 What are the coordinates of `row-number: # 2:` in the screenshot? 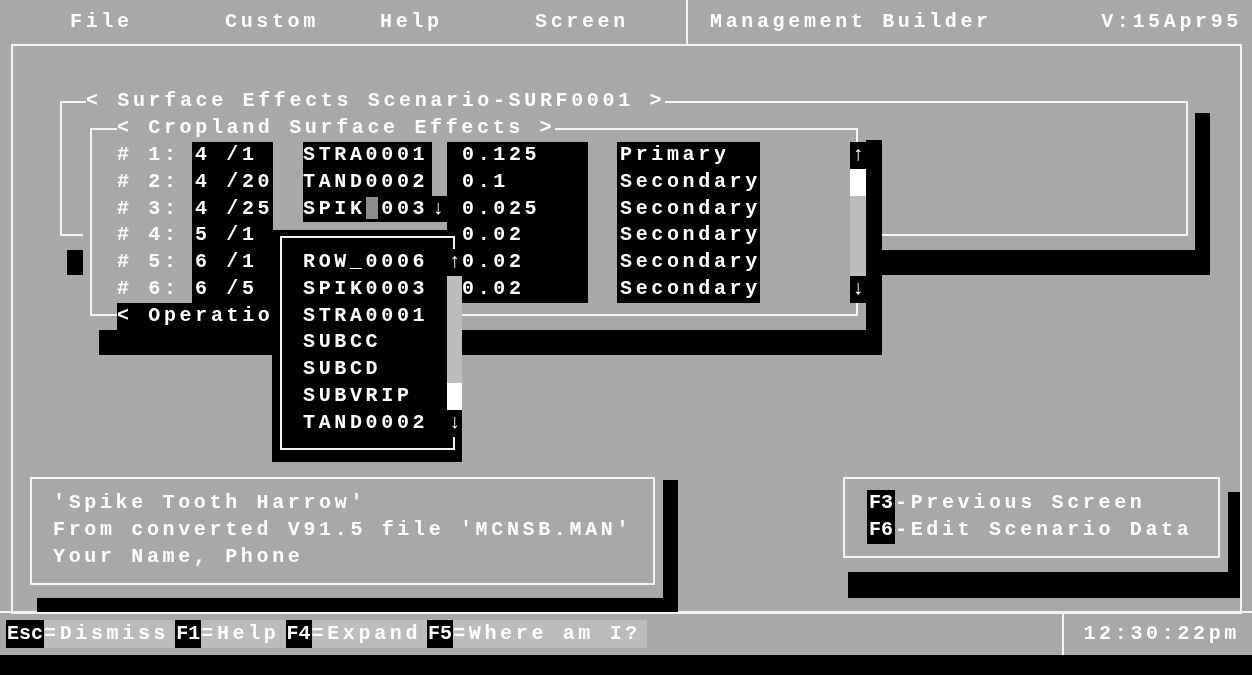 It's located at (149, 181).